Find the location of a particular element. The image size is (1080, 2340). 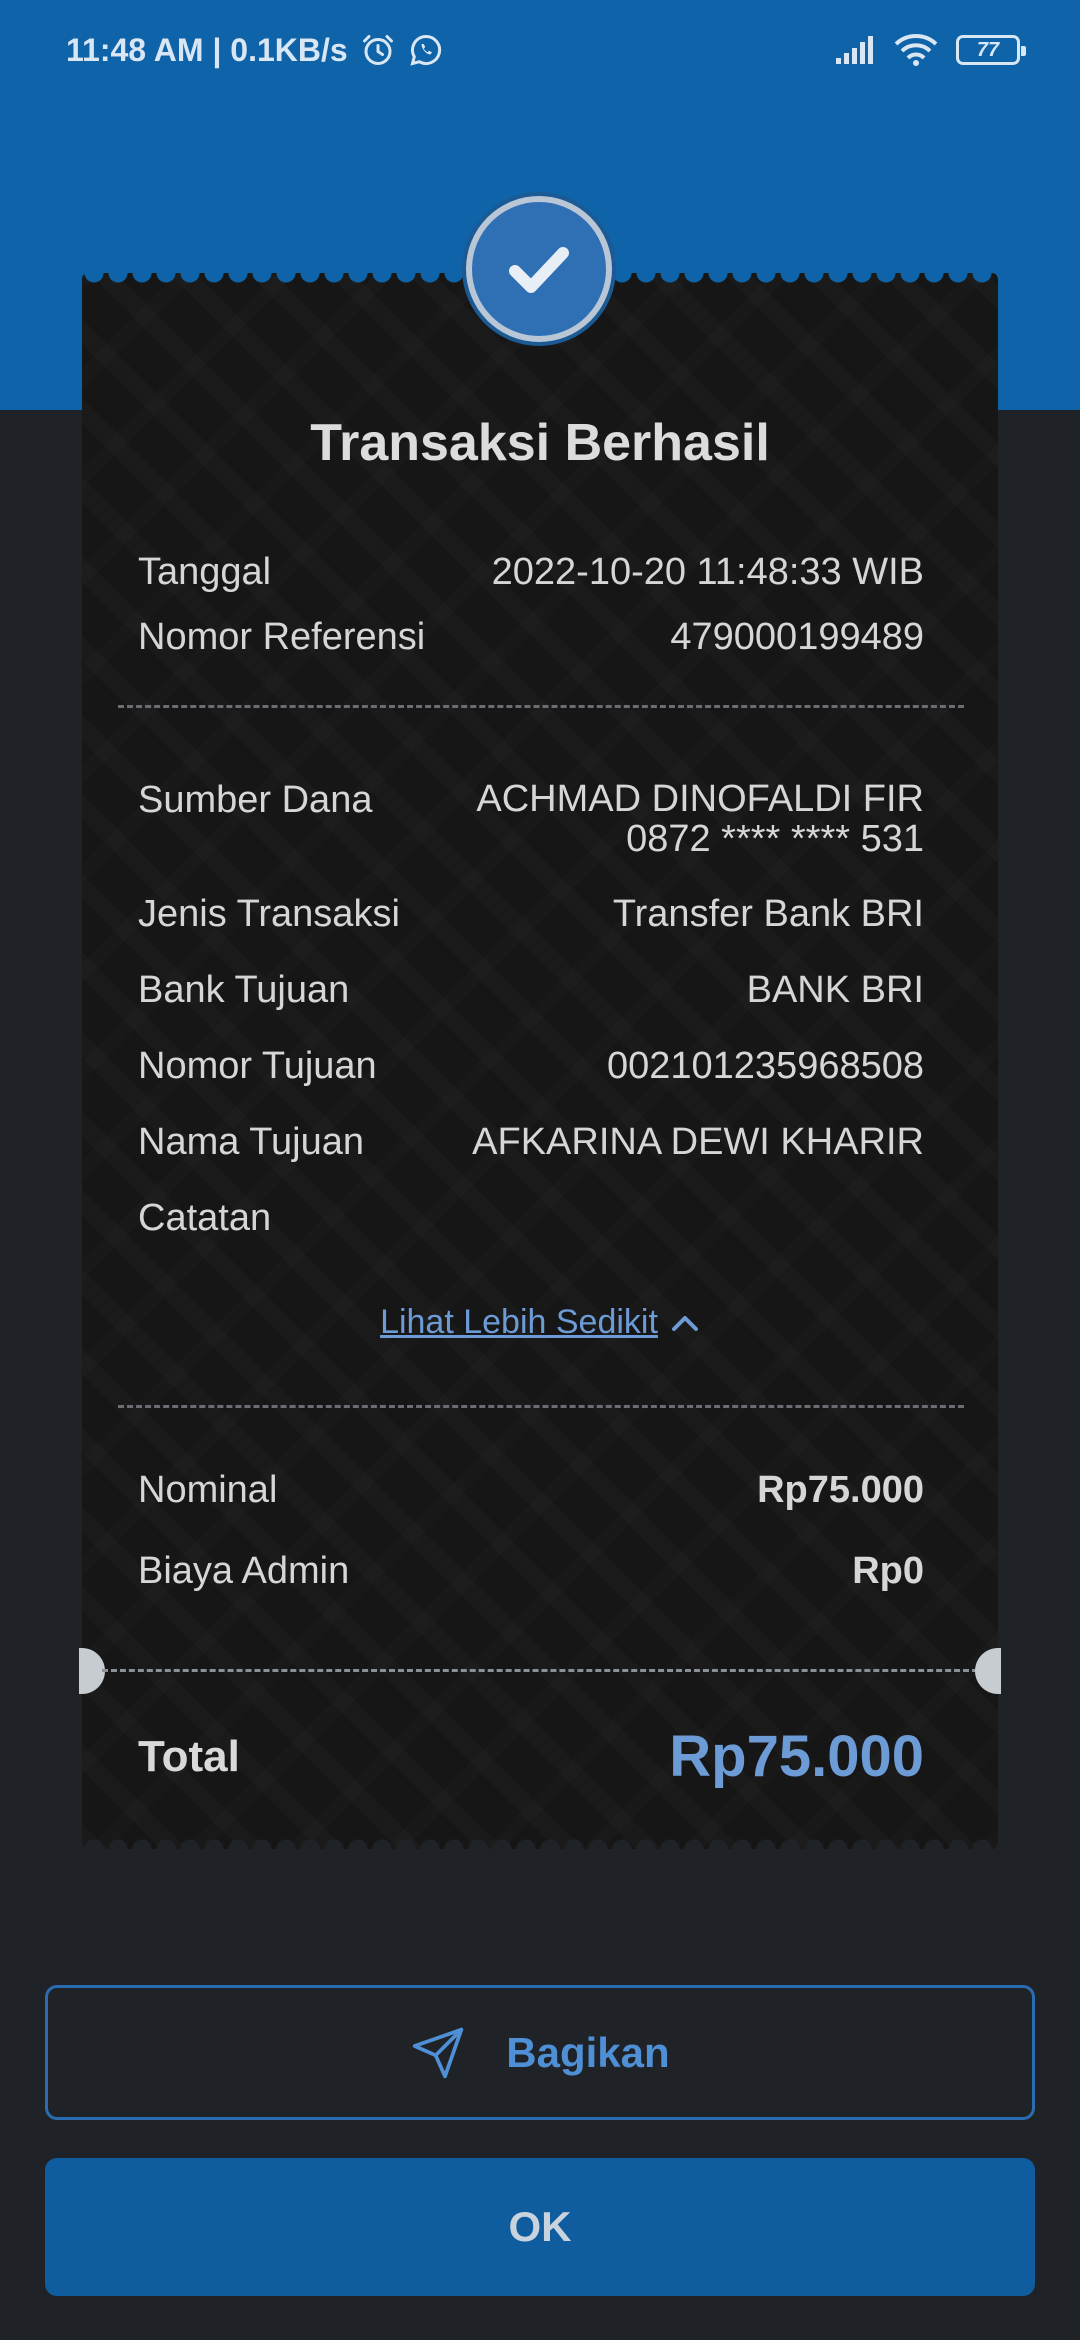

admin-fee-row: Biaya Admin Rp0 is located at coordinates (531, 1571).